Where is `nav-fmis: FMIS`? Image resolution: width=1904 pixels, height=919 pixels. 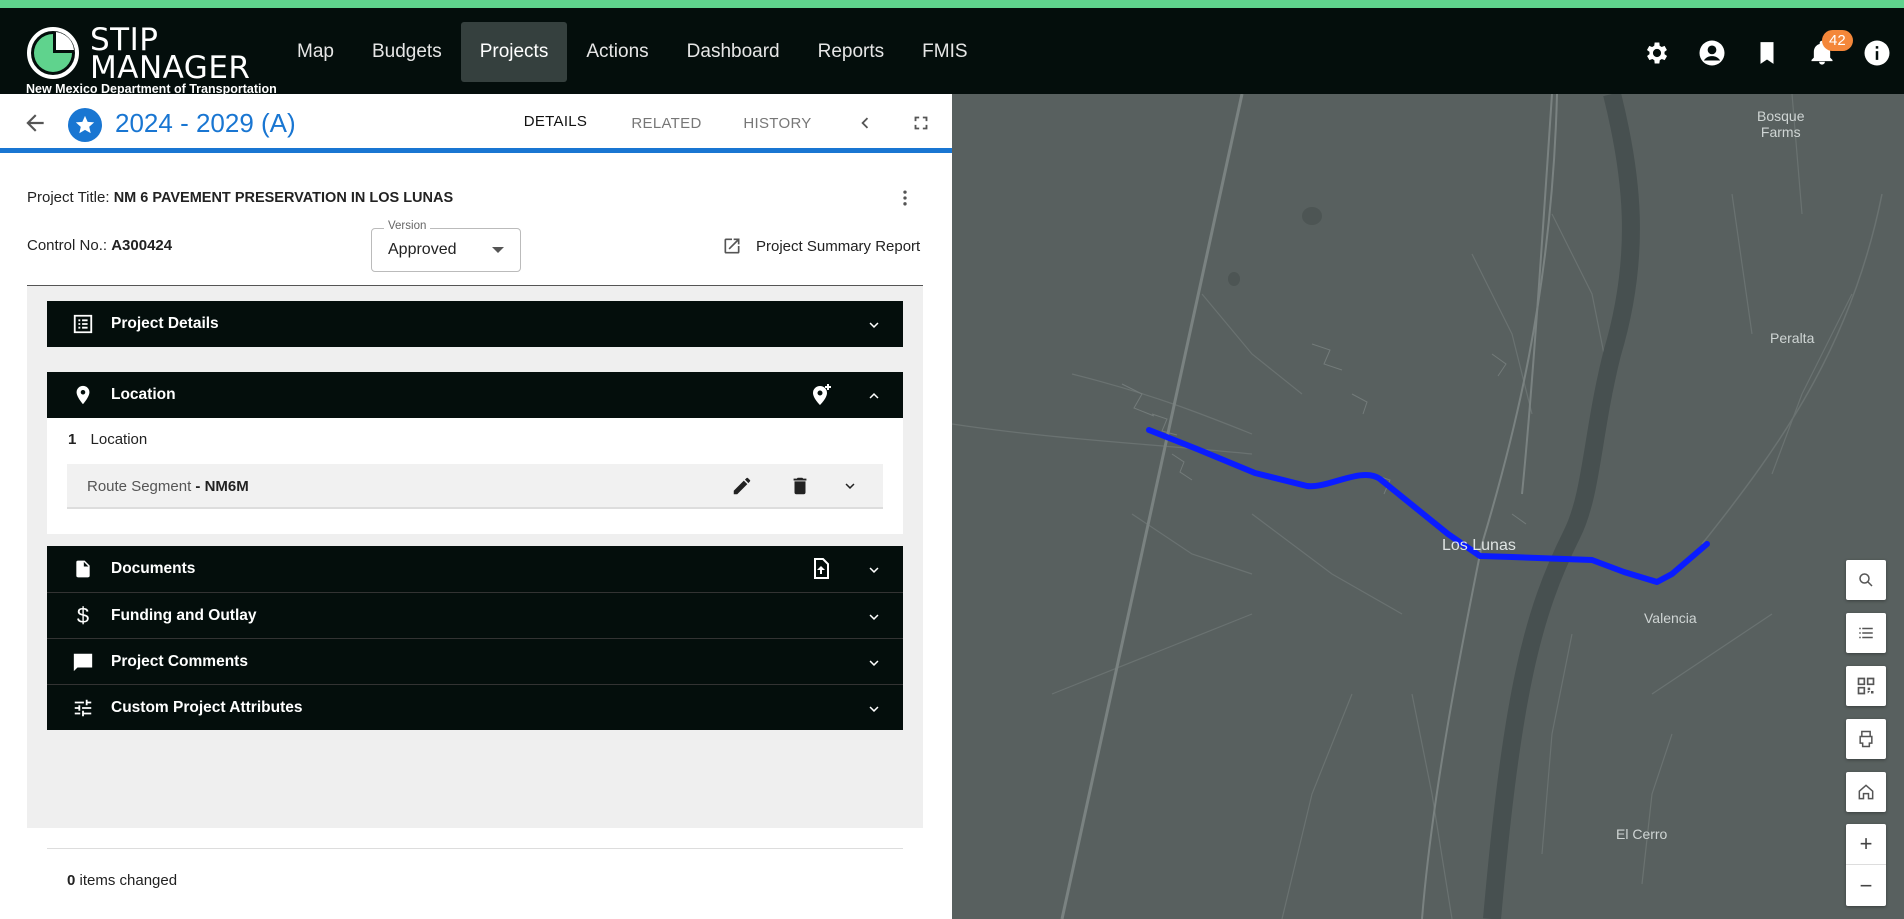
nav-fmis: FMIS is located at coordinates (944, 52).